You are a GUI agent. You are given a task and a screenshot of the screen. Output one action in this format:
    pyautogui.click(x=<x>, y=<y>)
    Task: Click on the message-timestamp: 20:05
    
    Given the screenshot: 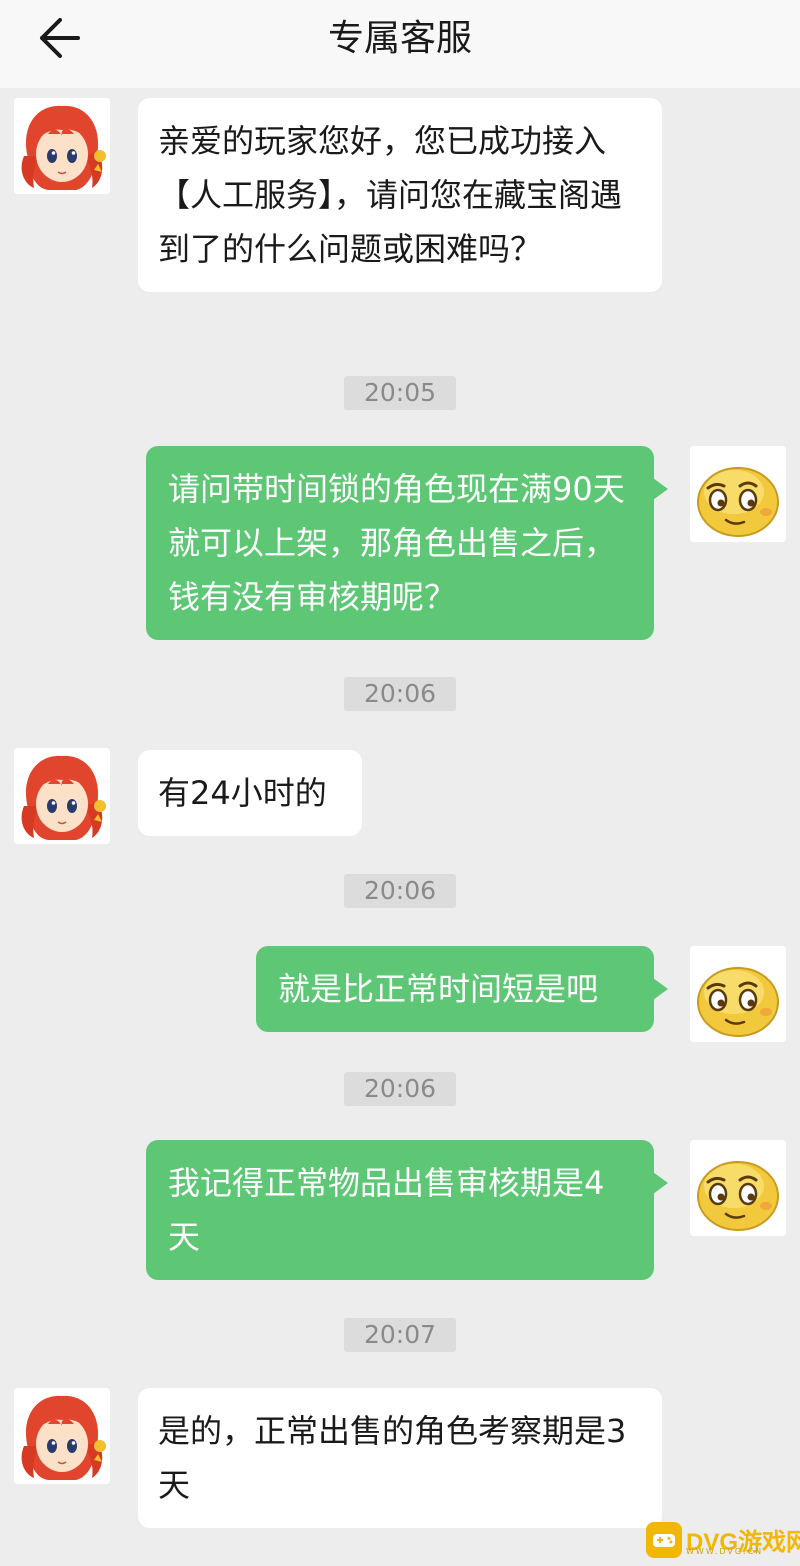 What is the action you would take?
    pyautogui.click(x=400, y=393)
    